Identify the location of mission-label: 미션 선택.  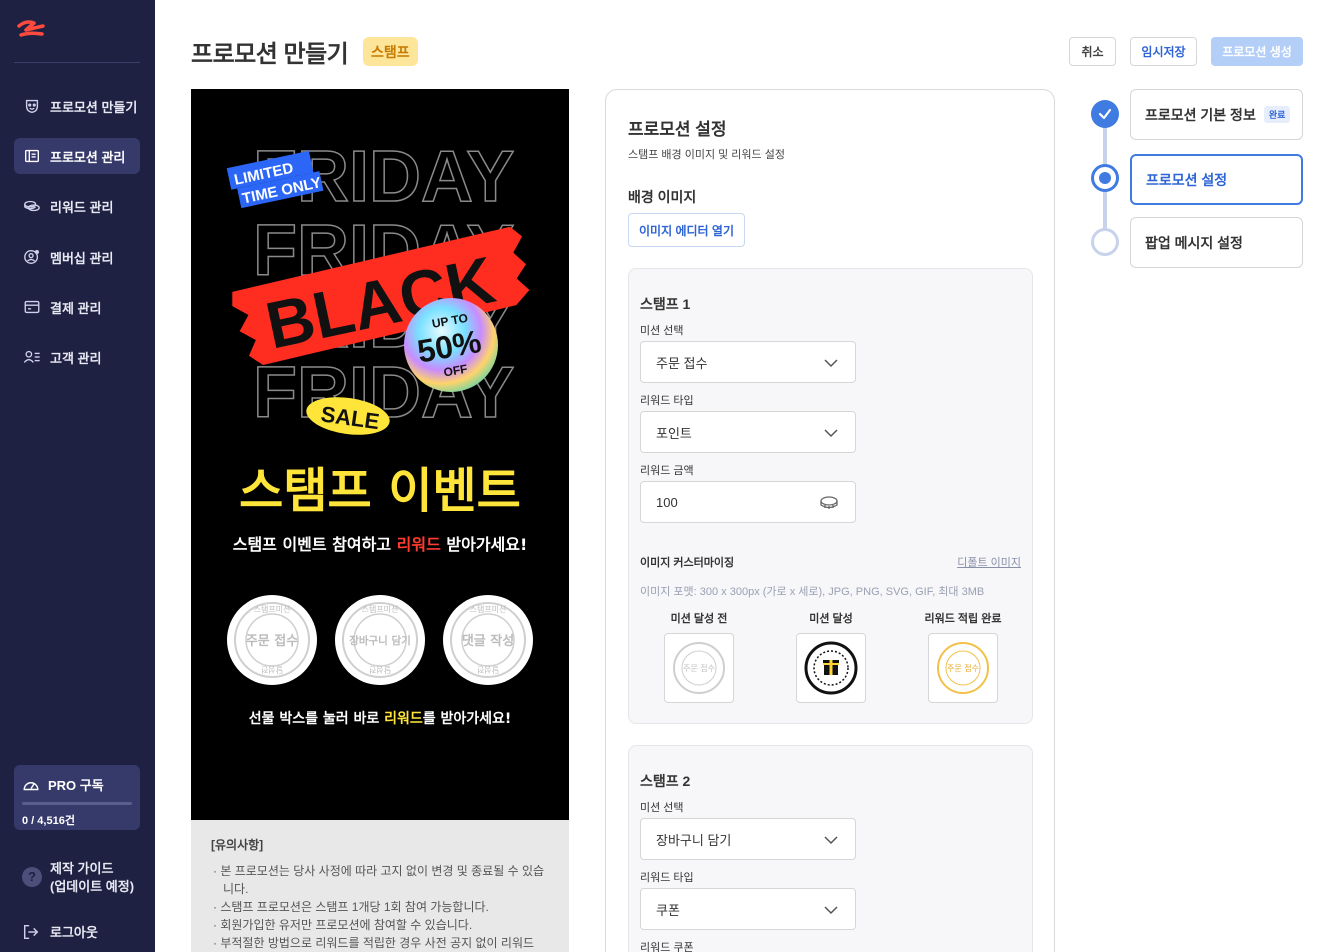
(662, 808).